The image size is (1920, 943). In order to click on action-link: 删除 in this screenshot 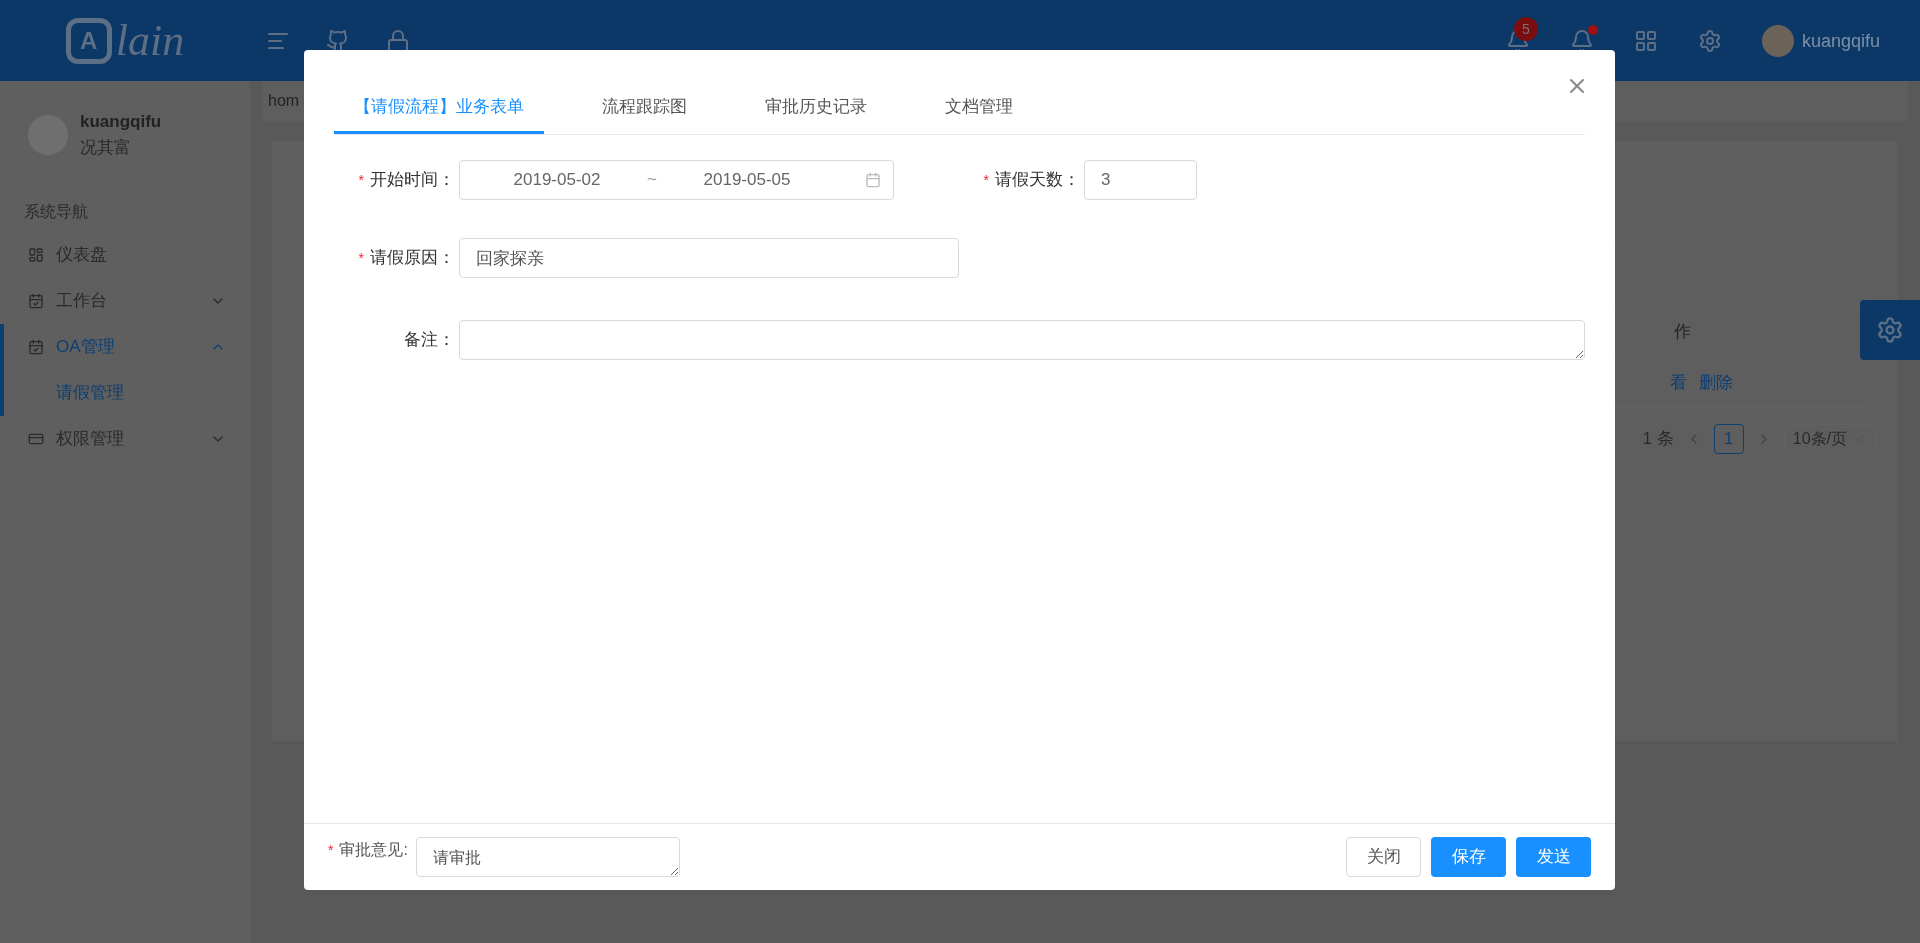, I will do `click(1716, 382)`.